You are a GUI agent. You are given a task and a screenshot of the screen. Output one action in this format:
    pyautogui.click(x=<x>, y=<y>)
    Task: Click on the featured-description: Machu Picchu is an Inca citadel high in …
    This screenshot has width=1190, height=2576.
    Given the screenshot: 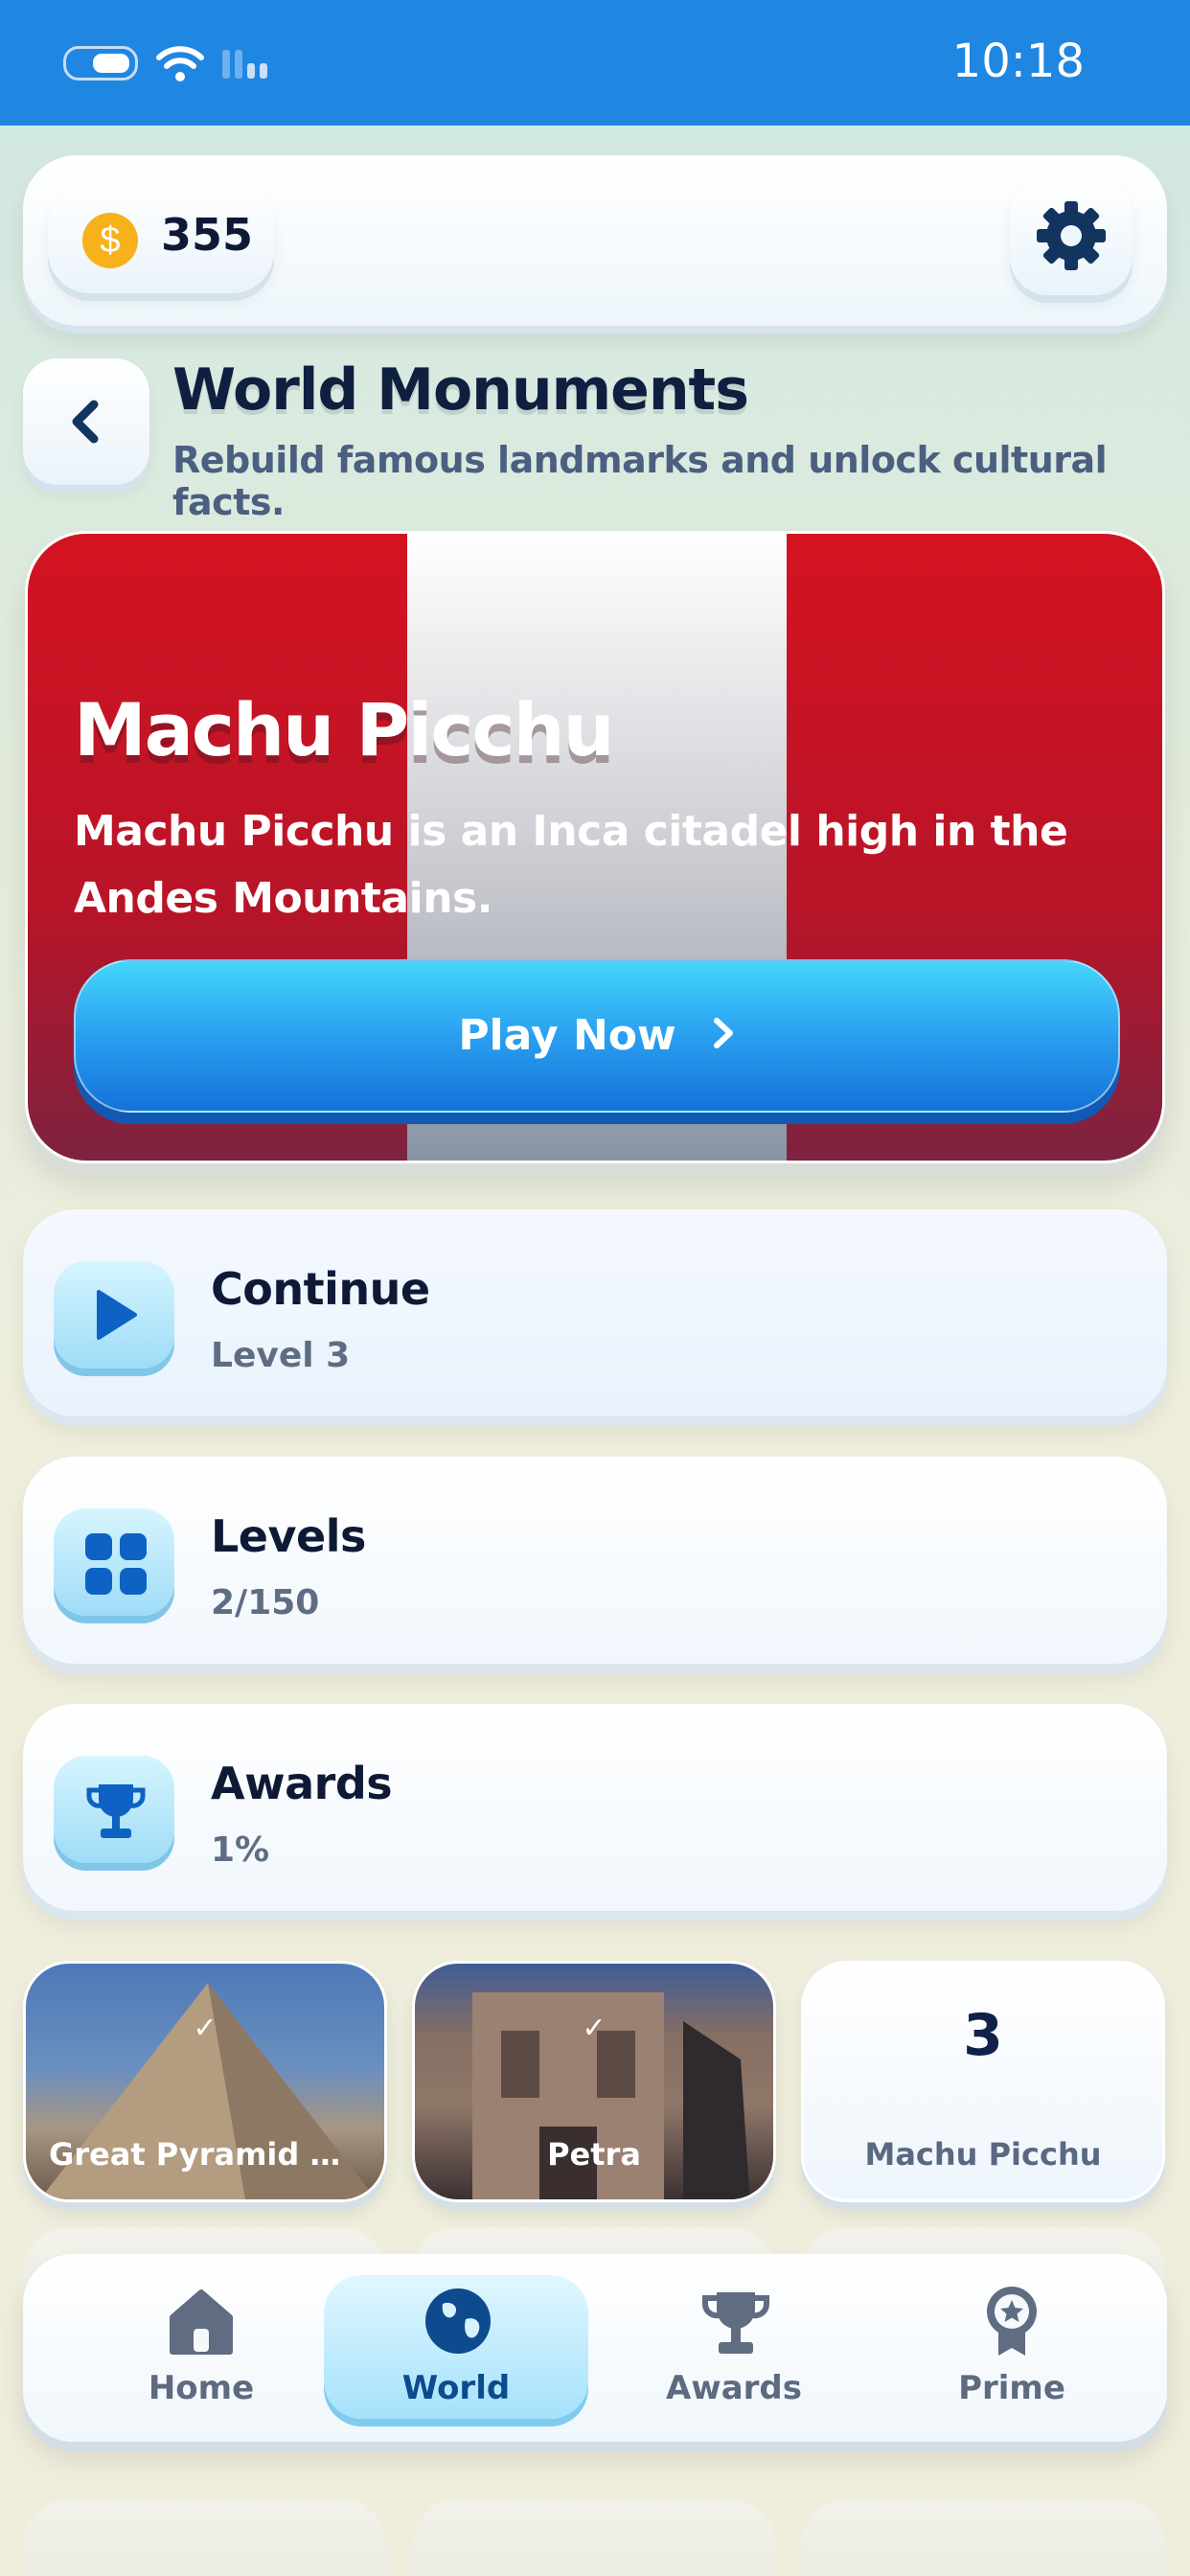 What is the action you would take?
    pyautogui.click(x=571, y=865)
    